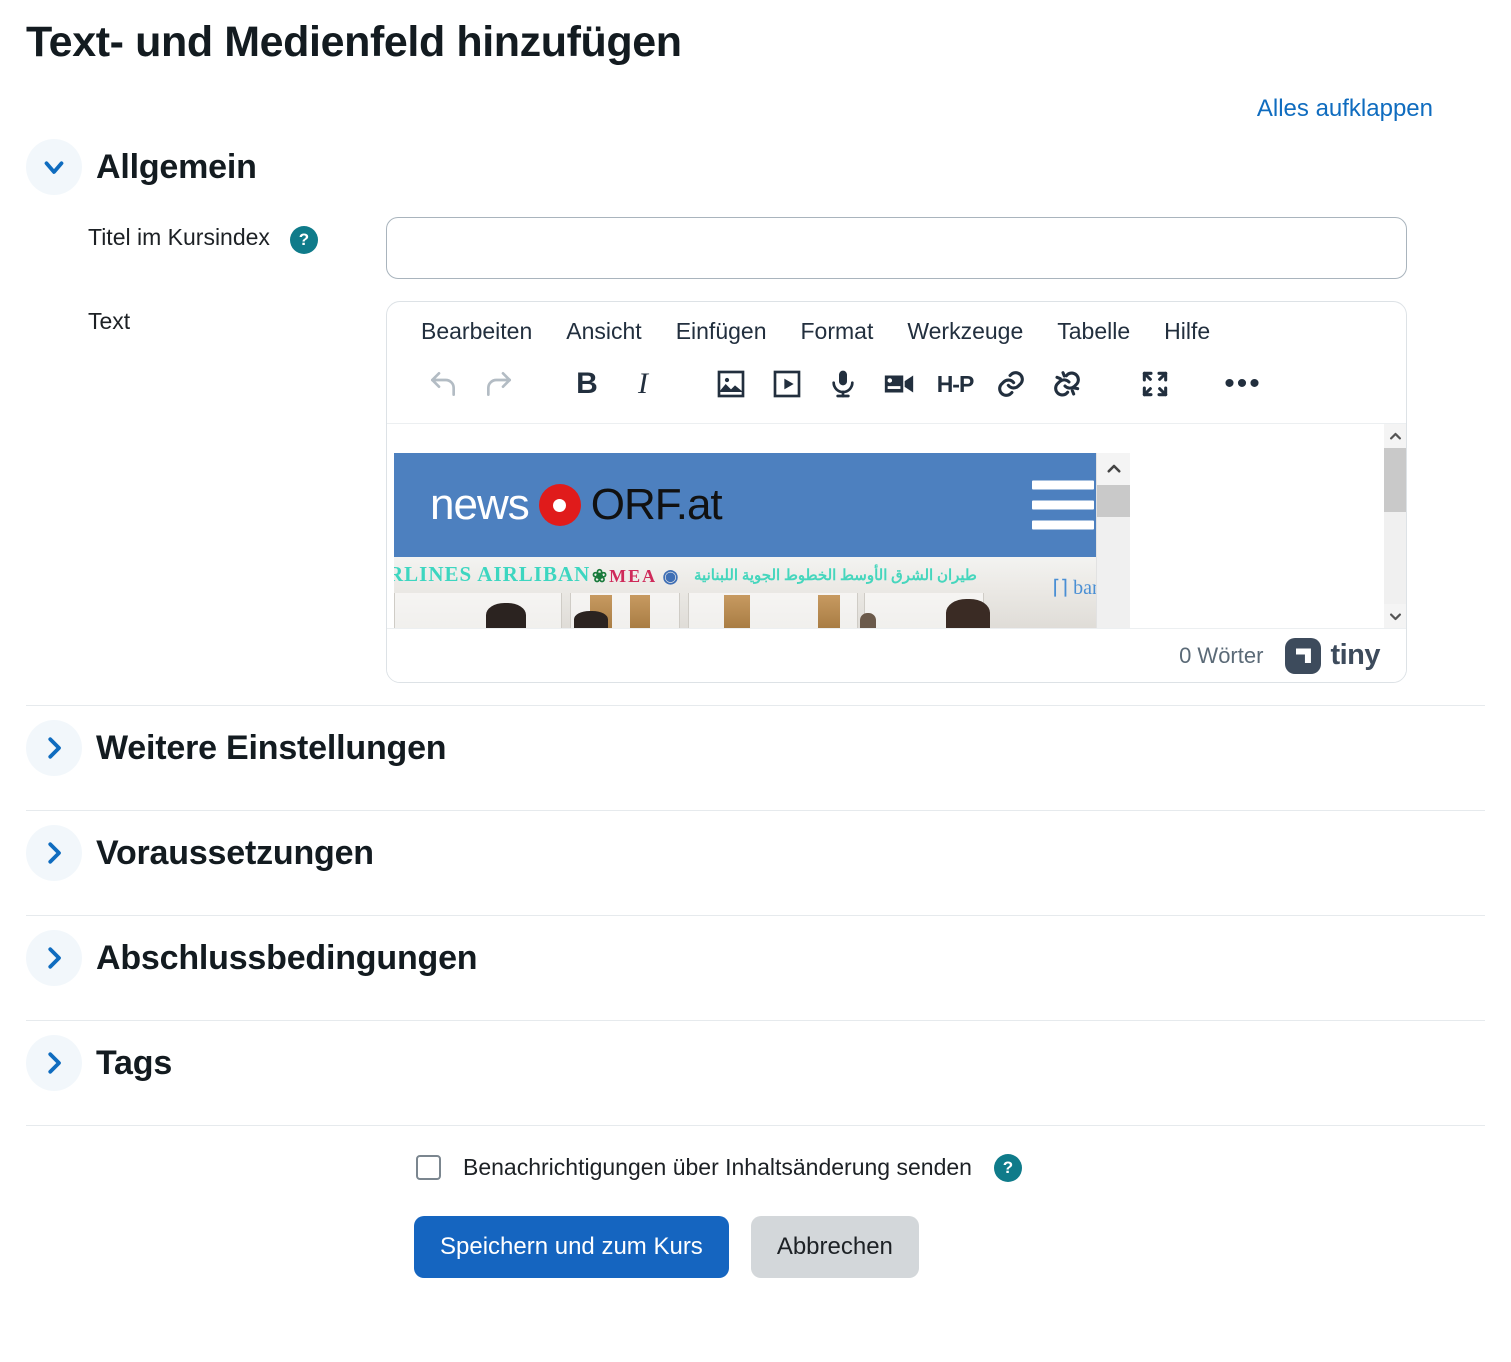  What do you see at coordinates (176, 166) in the screenshot?
I see `section-title-allgemein: Allgemein` at bounding box center [176, 166].